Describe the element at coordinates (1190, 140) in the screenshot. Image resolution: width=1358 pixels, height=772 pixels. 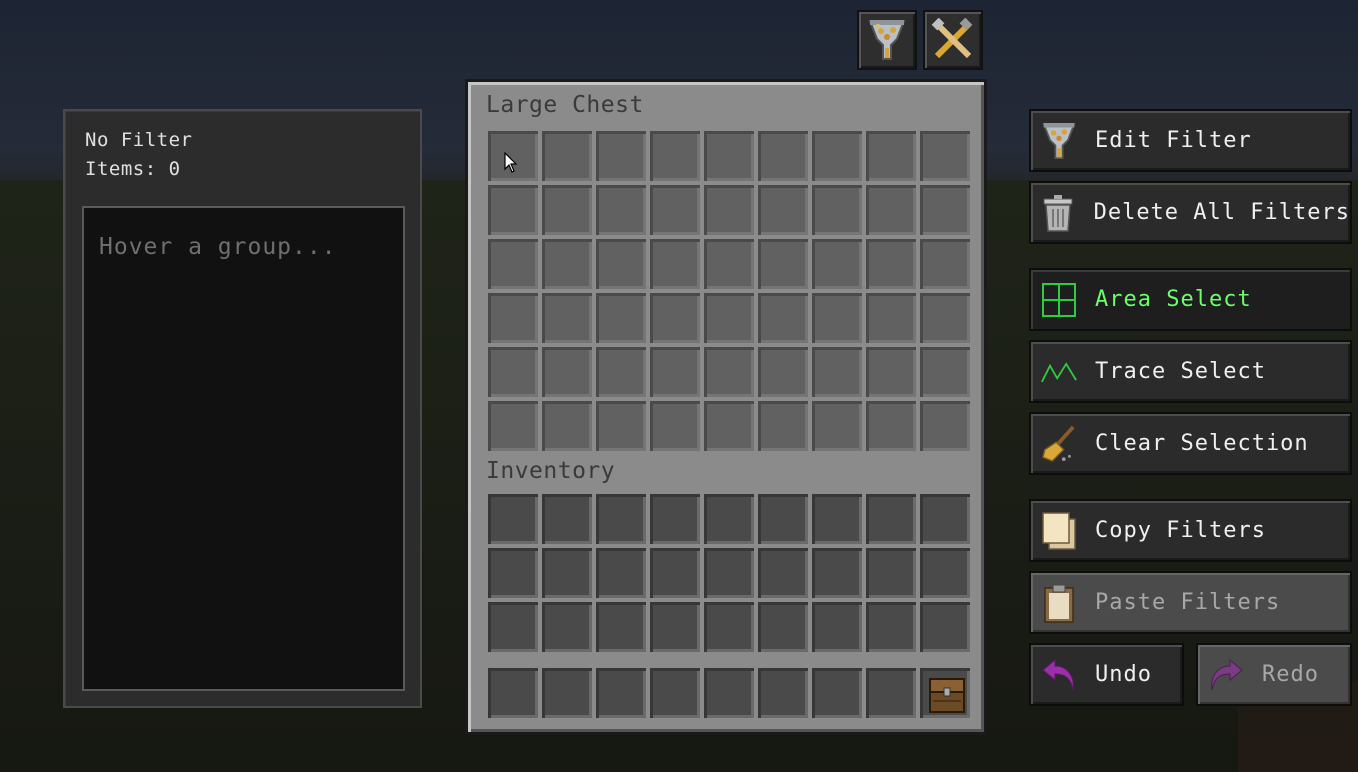
I see `edit-filter-button: Edit Filter` at that location.